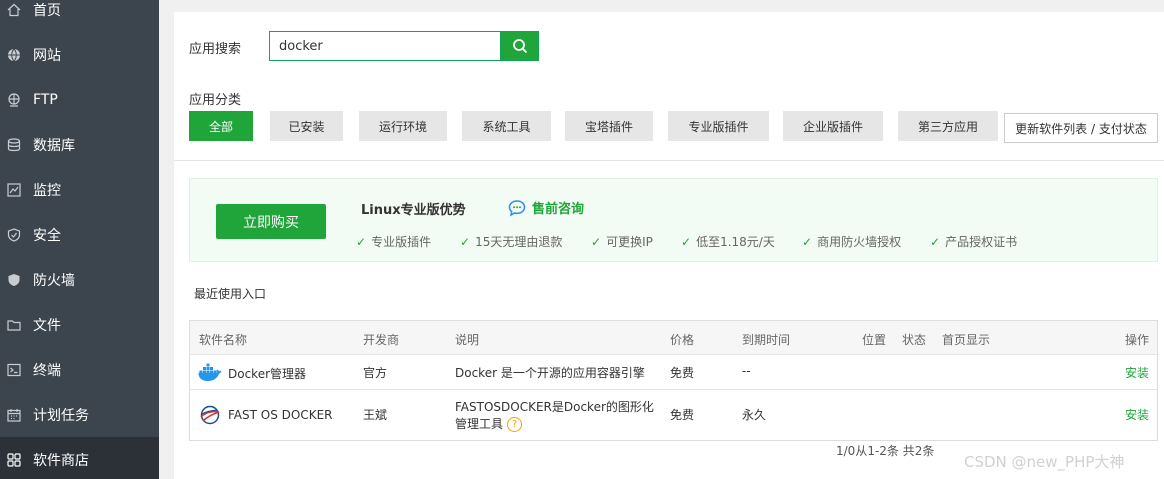  What do you see at coordinates (754, 415) in the screenshot?
I see `expiry-cell: 永久` at bounding box center [754, 415].